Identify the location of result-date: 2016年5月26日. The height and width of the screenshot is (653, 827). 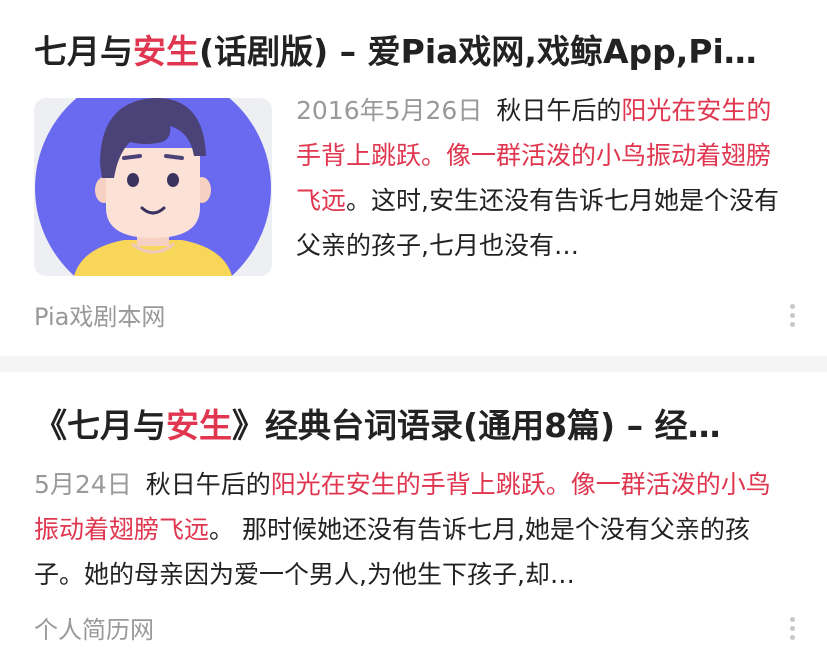
(389, 110).